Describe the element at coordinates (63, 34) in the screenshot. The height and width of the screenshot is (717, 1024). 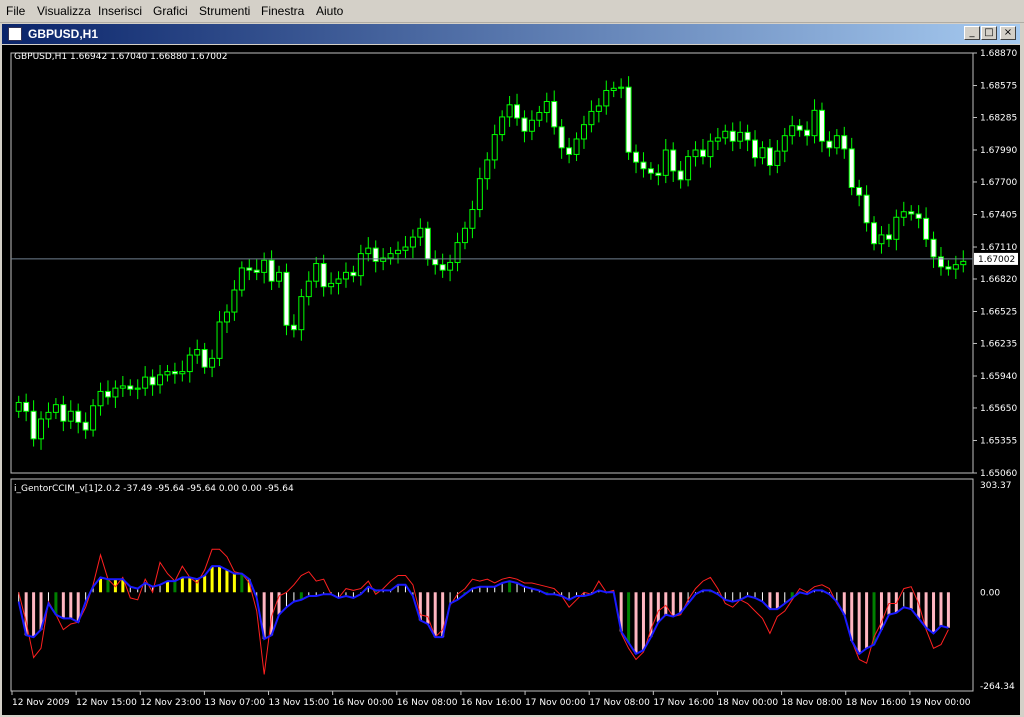
I see `window-title: GBPUSD,H1` at that location.